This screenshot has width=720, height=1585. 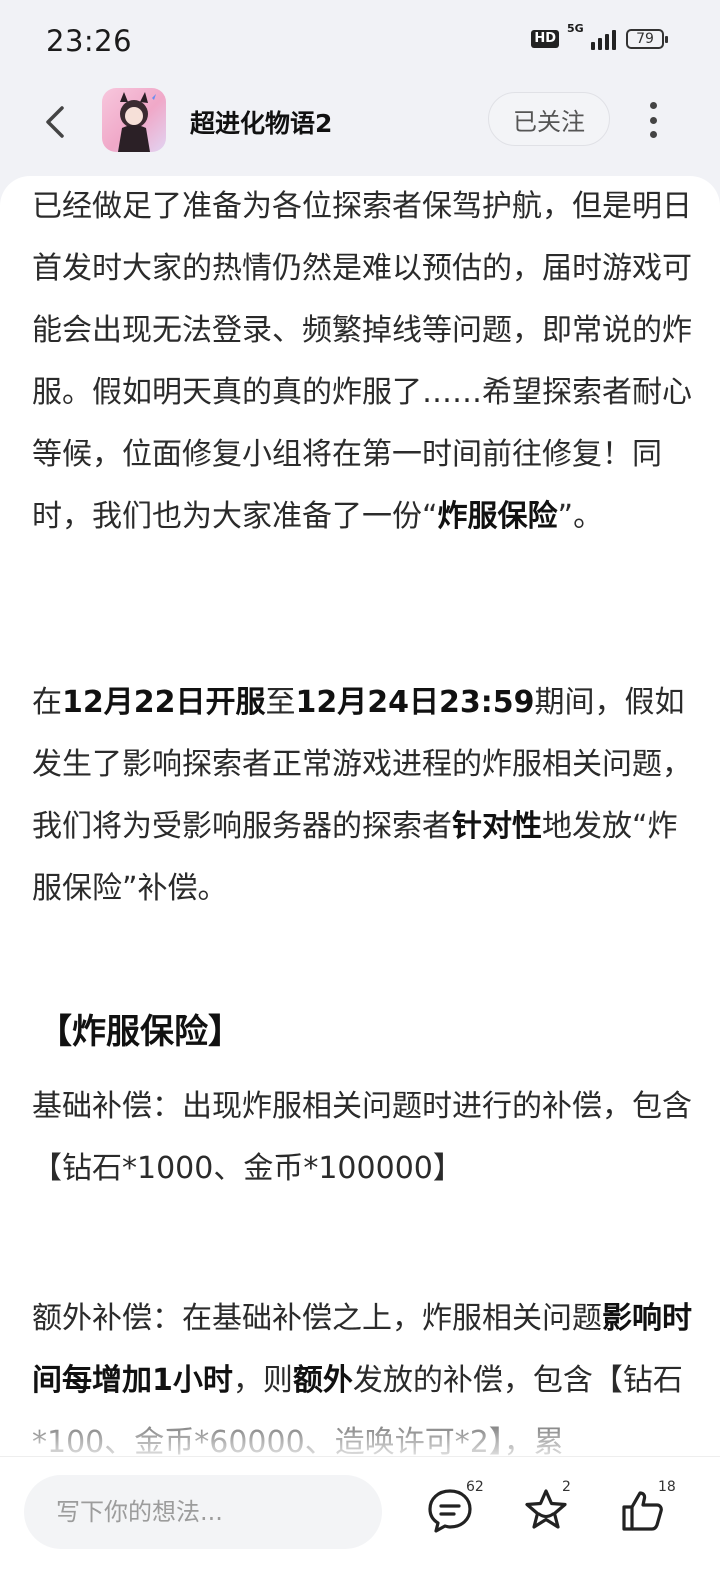 What do you see at coordinates (653, 120) in the screenshot?
I see `more-vertical-icon` at bounding box center [653, 120].